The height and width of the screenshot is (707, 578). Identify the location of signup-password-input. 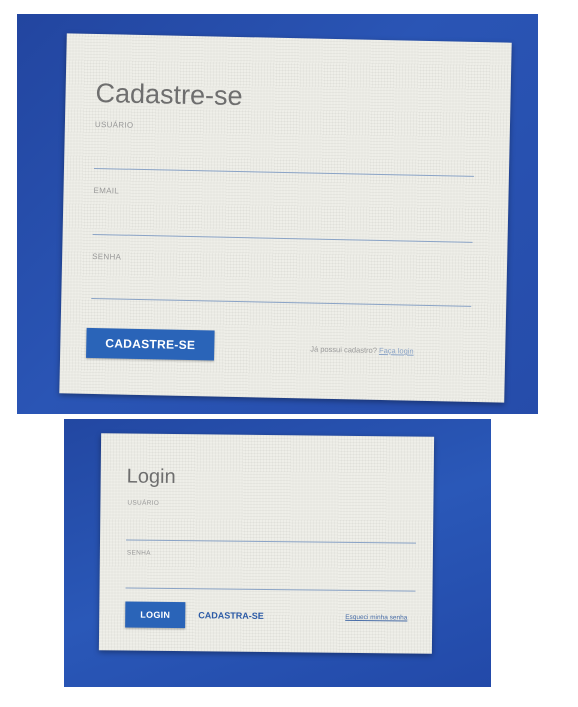
(281, 302).